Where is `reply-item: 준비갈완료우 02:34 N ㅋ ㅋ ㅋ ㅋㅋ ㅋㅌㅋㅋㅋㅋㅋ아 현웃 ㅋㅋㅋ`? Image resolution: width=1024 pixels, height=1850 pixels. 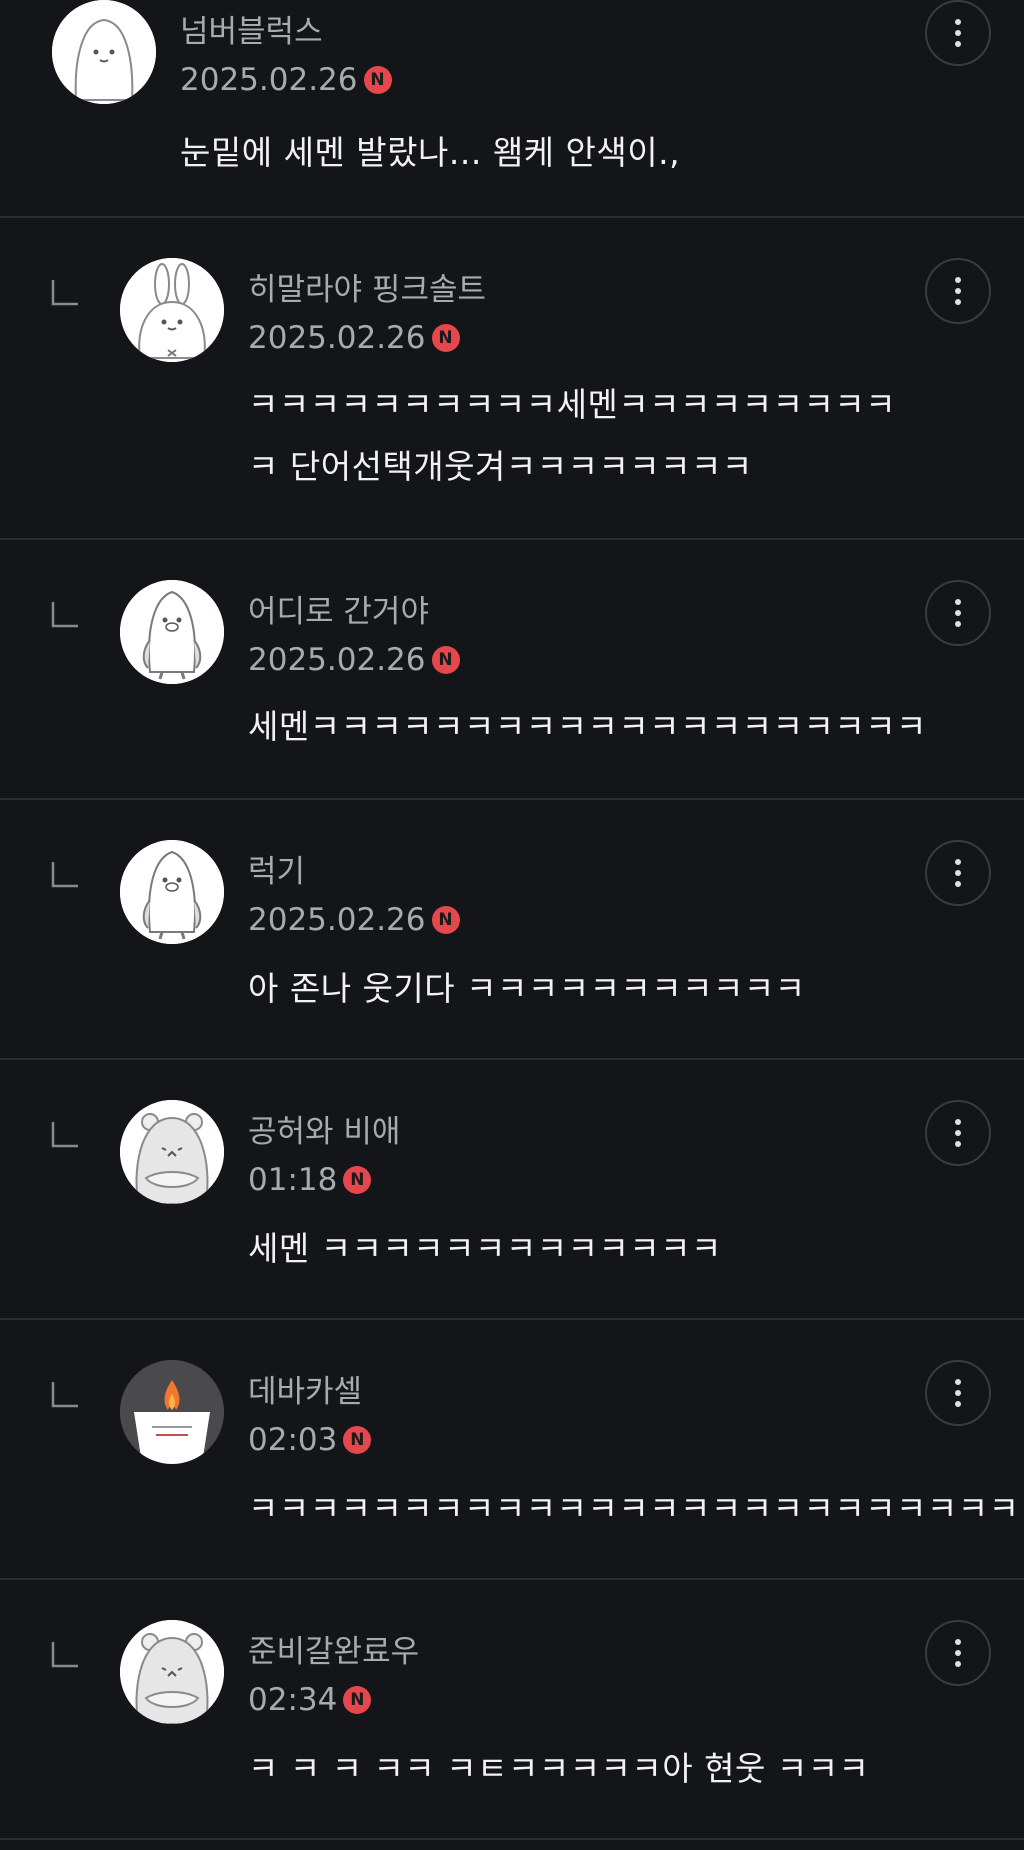 reply-item: 준비갈완료우 02:34 N ㅋ ㅋ ㅋ ㅋㅋ ㅋㅌㅋㅋㅋㅋㅋ아 현웃 ㅋㅋㅋ is located at coordinates (512, 1710).